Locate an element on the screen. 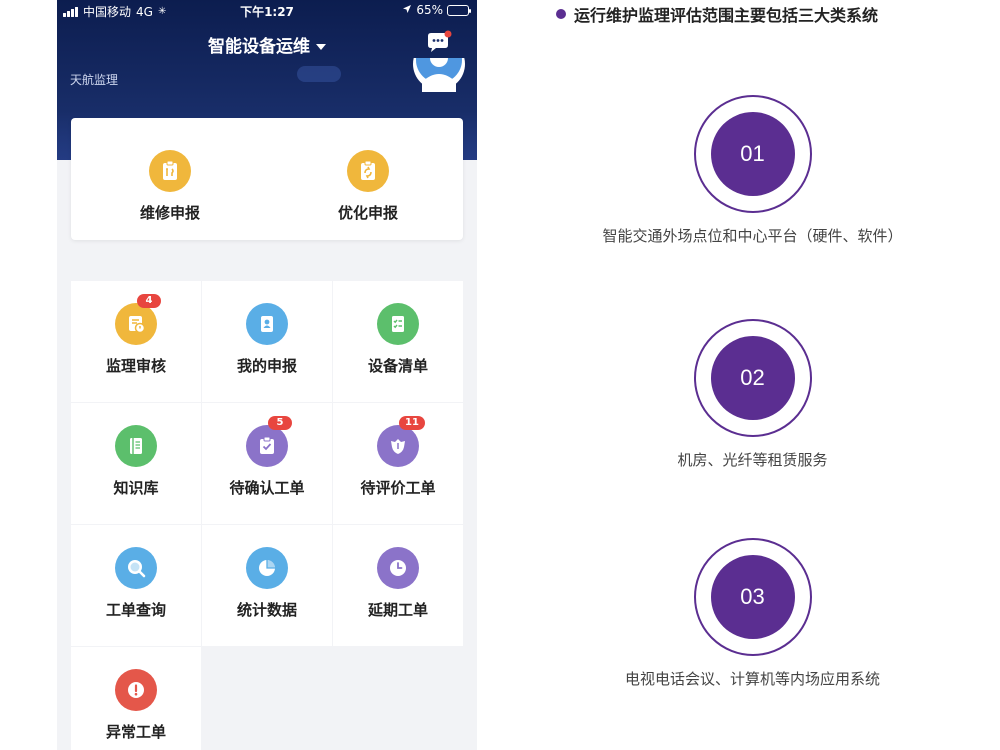  menu-equipment-list: 设备清单 is located at coordinates (398, 341).